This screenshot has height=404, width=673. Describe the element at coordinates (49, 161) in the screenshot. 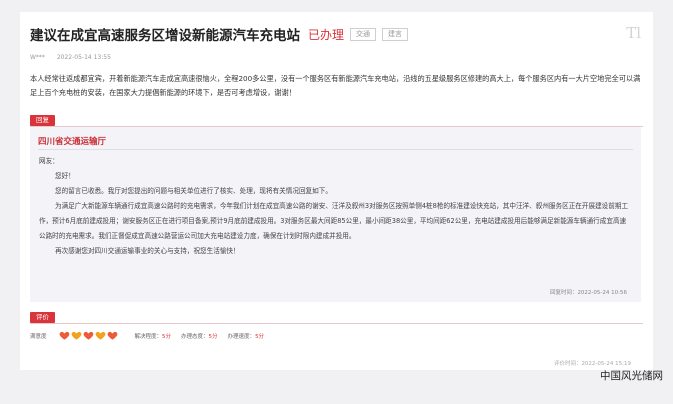

I see `reply-greeting: 网友：` at that location.